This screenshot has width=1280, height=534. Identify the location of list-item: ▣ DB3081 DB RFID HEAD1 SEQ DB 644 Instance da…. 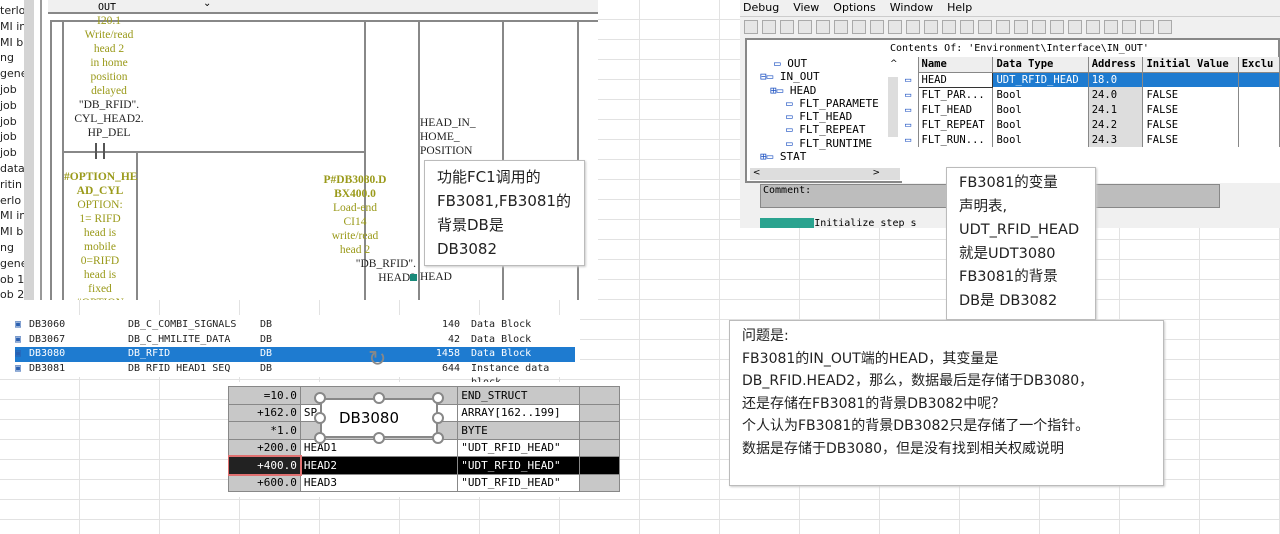
(295, 375).